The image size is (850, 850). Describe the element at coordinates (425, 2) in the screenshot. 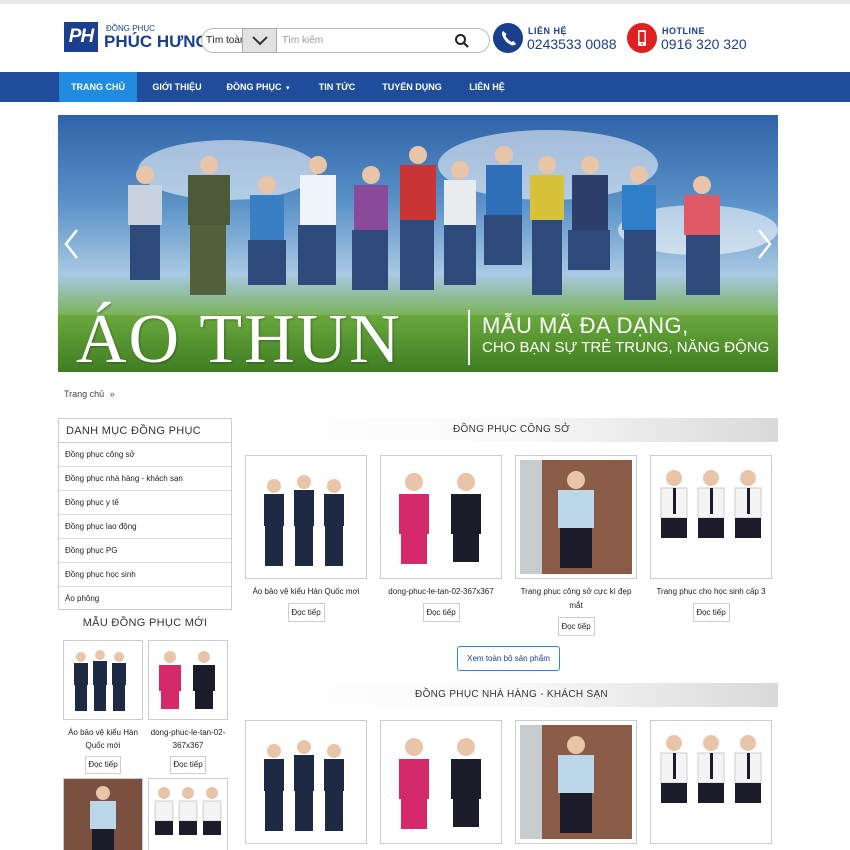

I see `top-border` at that location.